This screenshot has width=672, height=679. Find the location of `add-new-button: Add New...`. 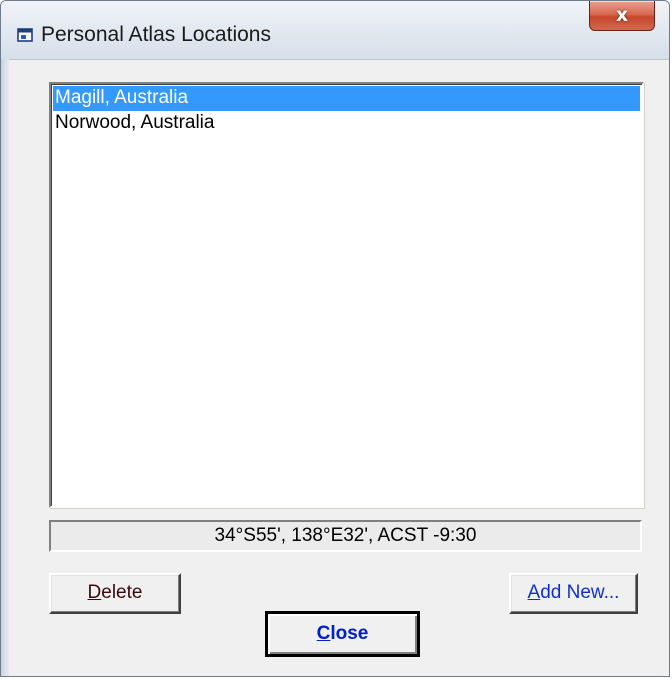

add-new-button: Add New... is located at coordinates (573, 593).